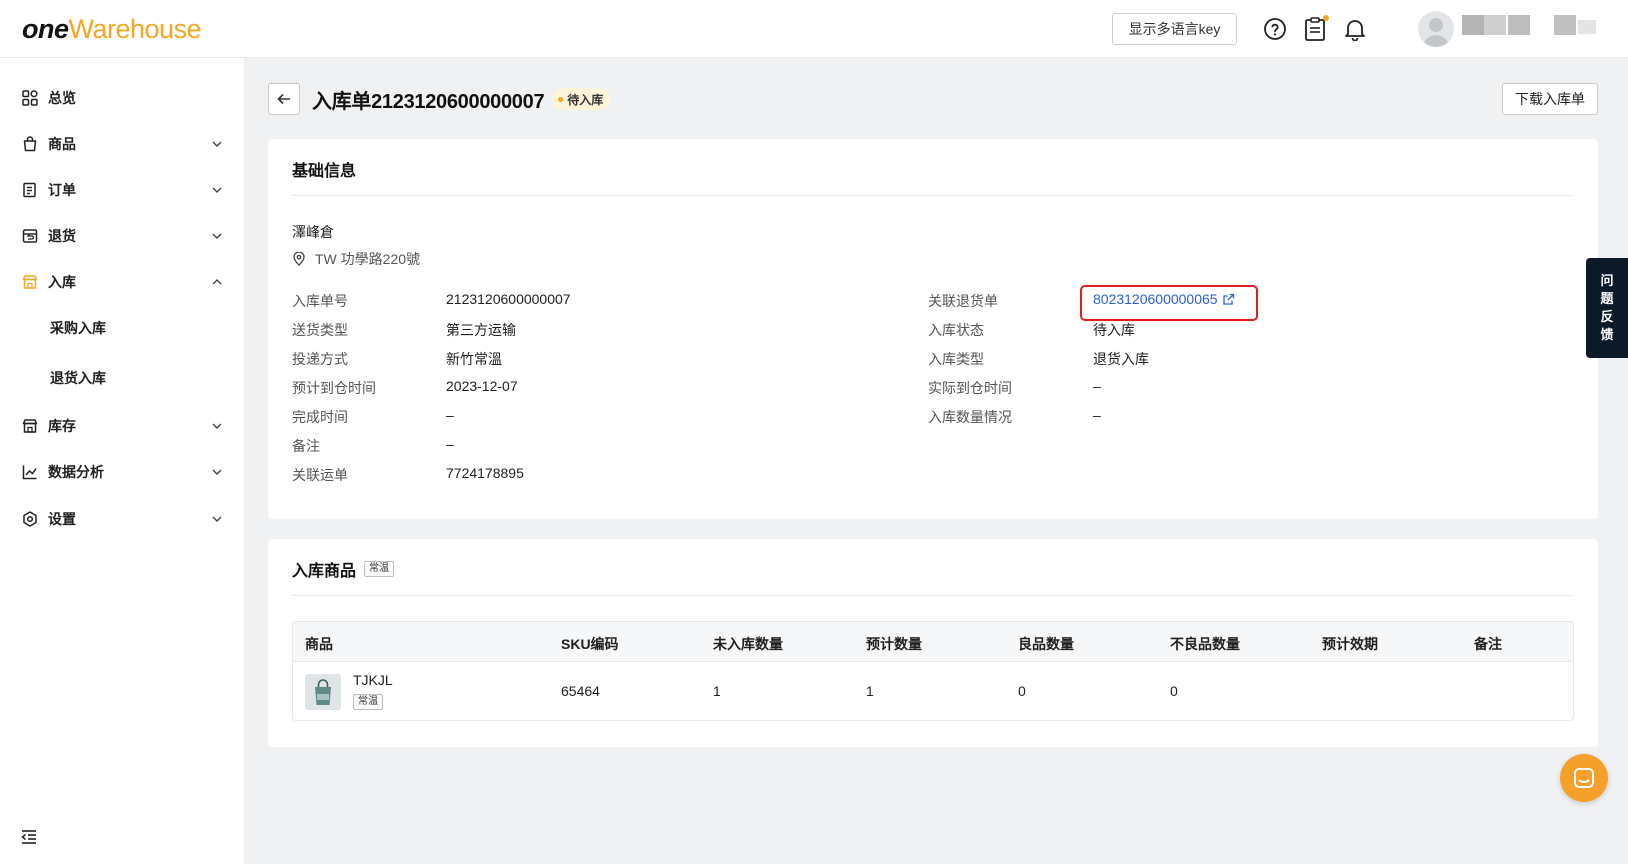 The height and width of the screenshot is (864, 1628). Describe the element at coordinates (1607, 308) in the screenshot. I see `feedback-tab: 问 题 反 馈` at that location.